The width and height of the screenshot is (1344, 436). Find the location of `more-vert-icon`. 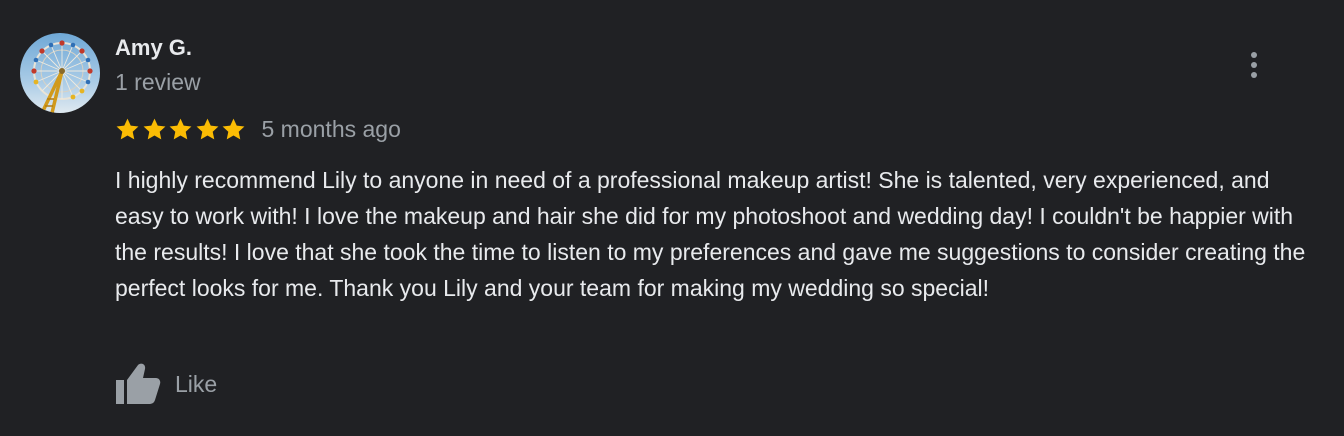

more-vert-icon is located at coordinates (1254, 65).